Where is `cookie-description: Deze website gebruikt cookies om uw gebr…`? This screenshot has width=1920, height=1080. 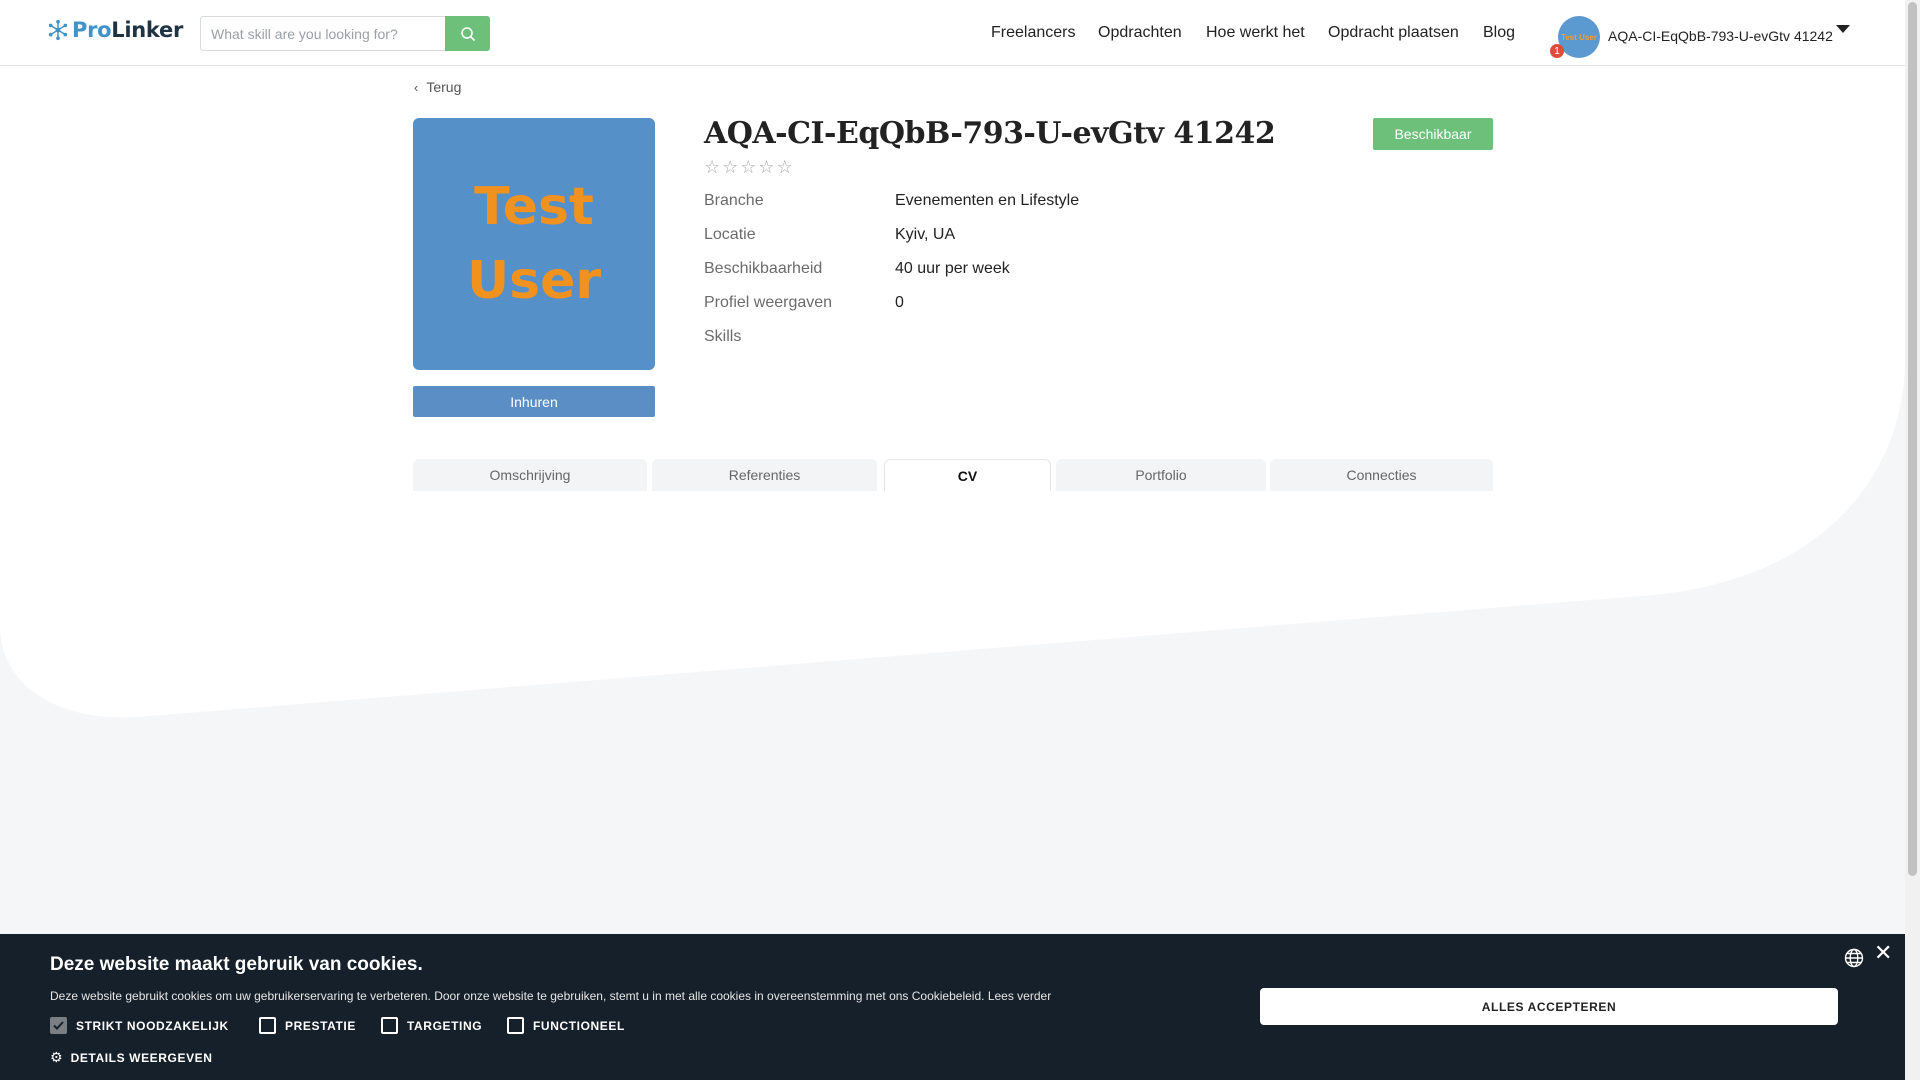 cookie-description: Deze website gebruikt cookies om uw gebr… is located at coordinates (517, 996).